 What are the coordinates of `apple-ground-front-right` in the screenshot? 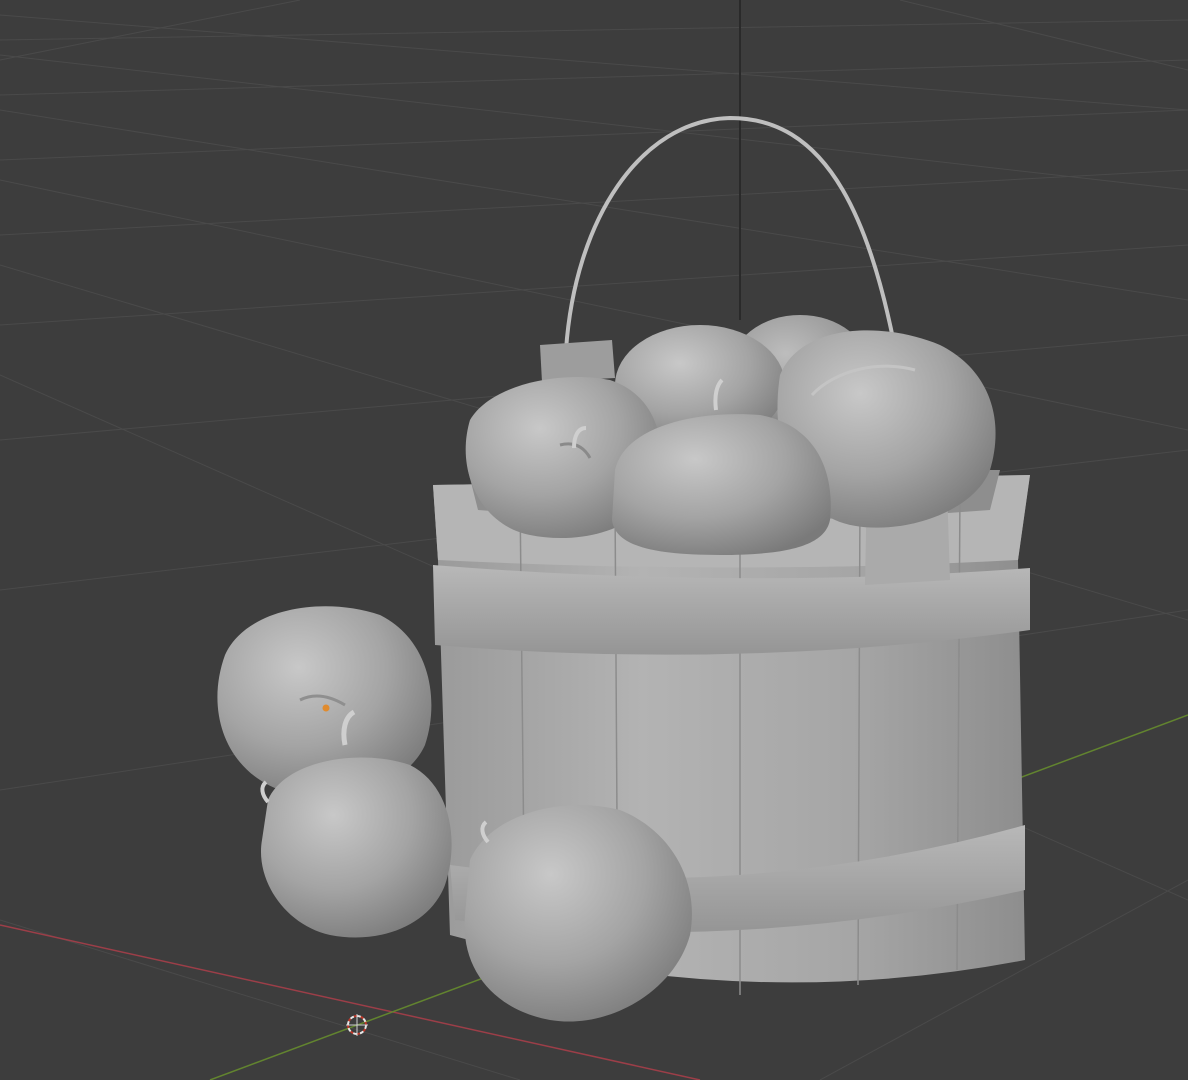 It's located at (578, 913).